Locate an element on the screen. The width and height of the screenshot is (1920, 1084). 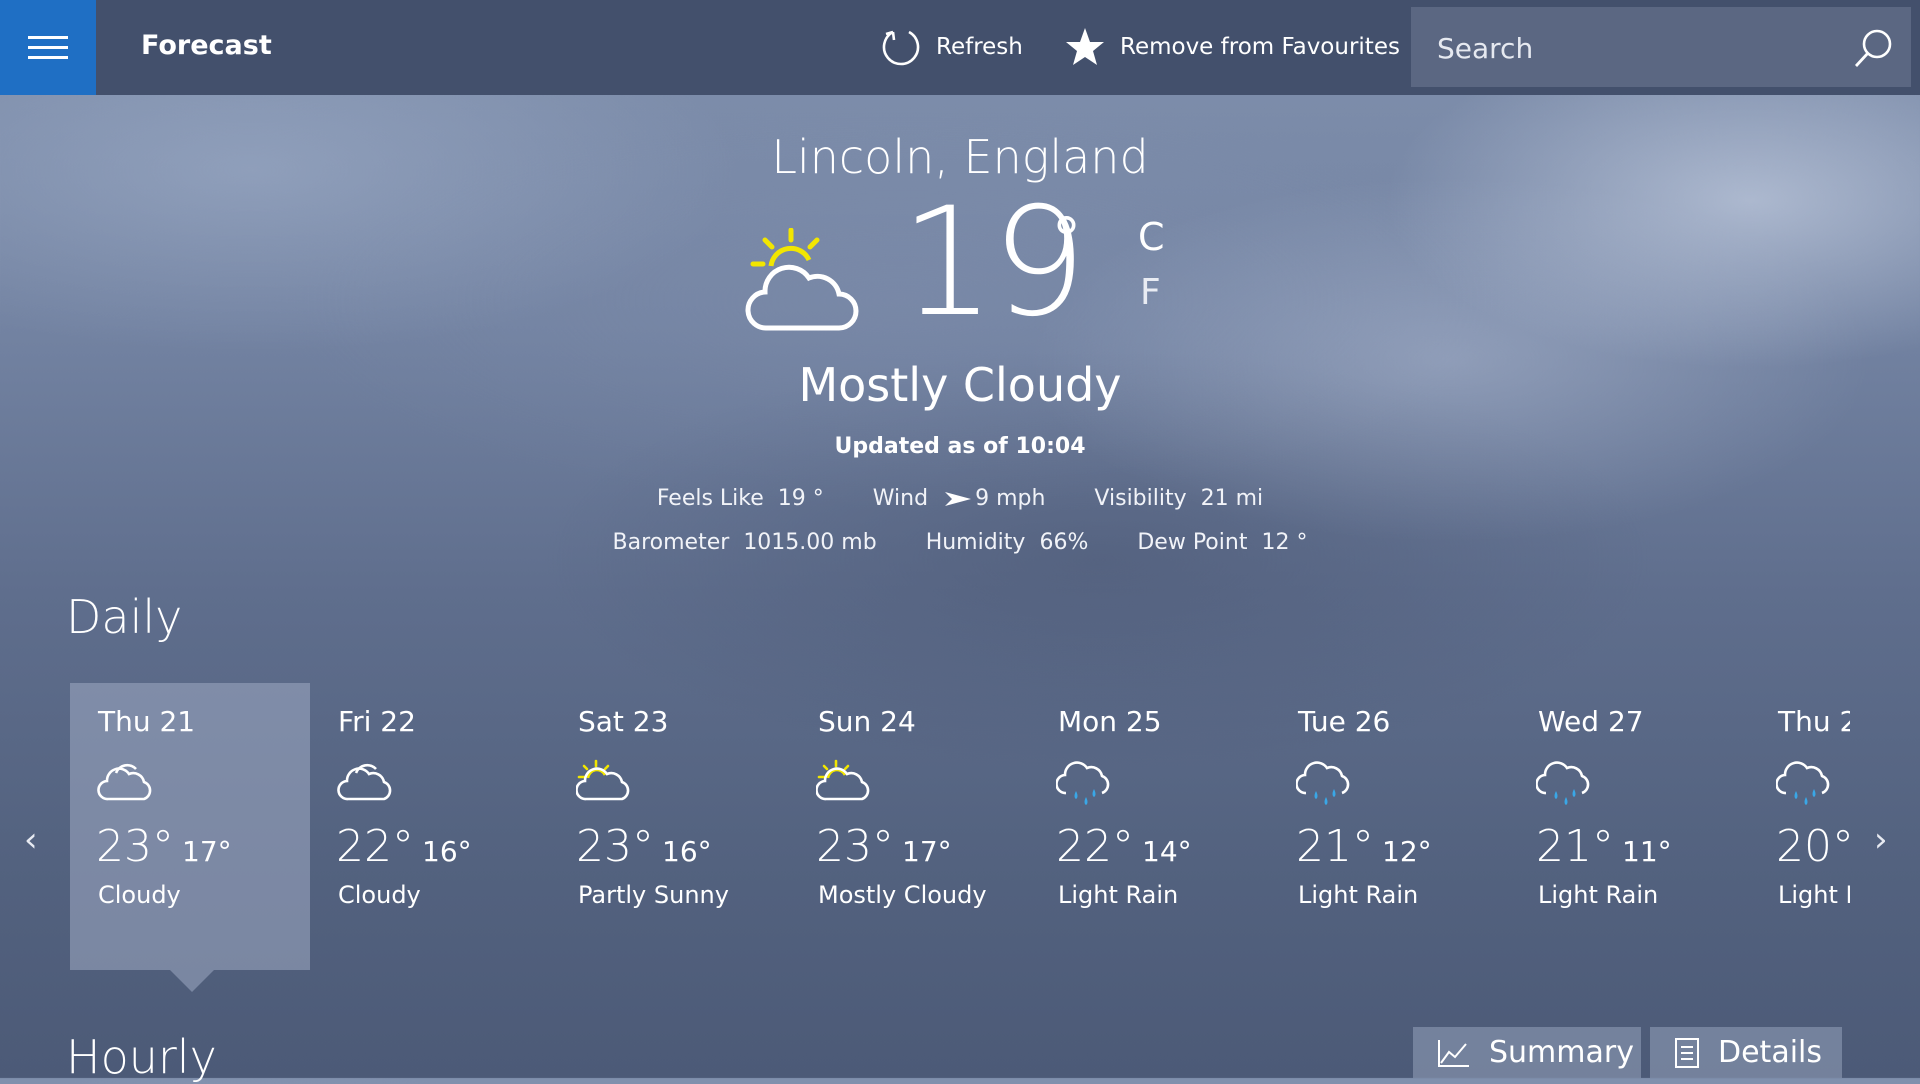
dew-point-value: 12 ° is located at coordinates (1284, 542).